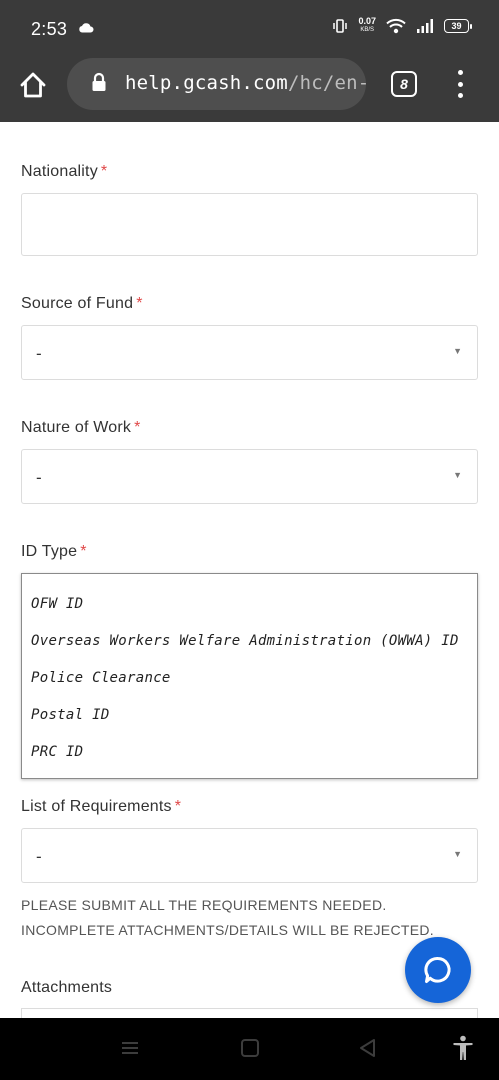  I want to click on chat-icon, so click(437, 969).